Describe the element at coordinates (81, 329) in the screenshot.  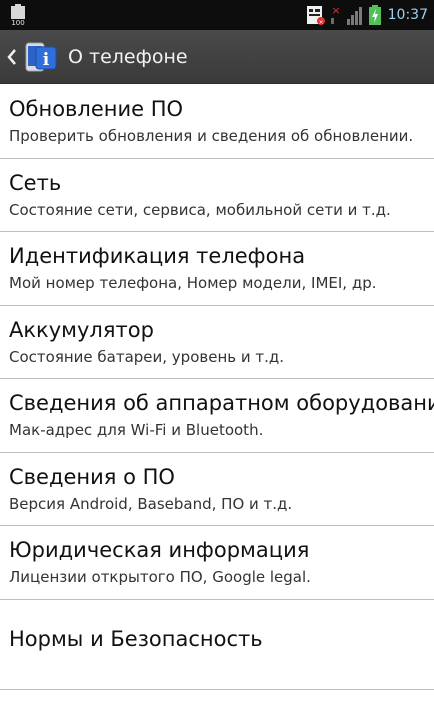
I see `item-title: Аккумулятор` at that location.